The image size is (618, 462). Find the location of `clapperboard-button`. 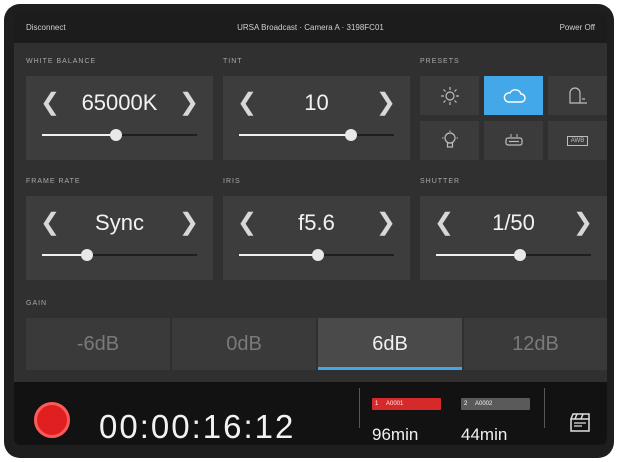

clapperboard-button is located at coordinates (580, 424).